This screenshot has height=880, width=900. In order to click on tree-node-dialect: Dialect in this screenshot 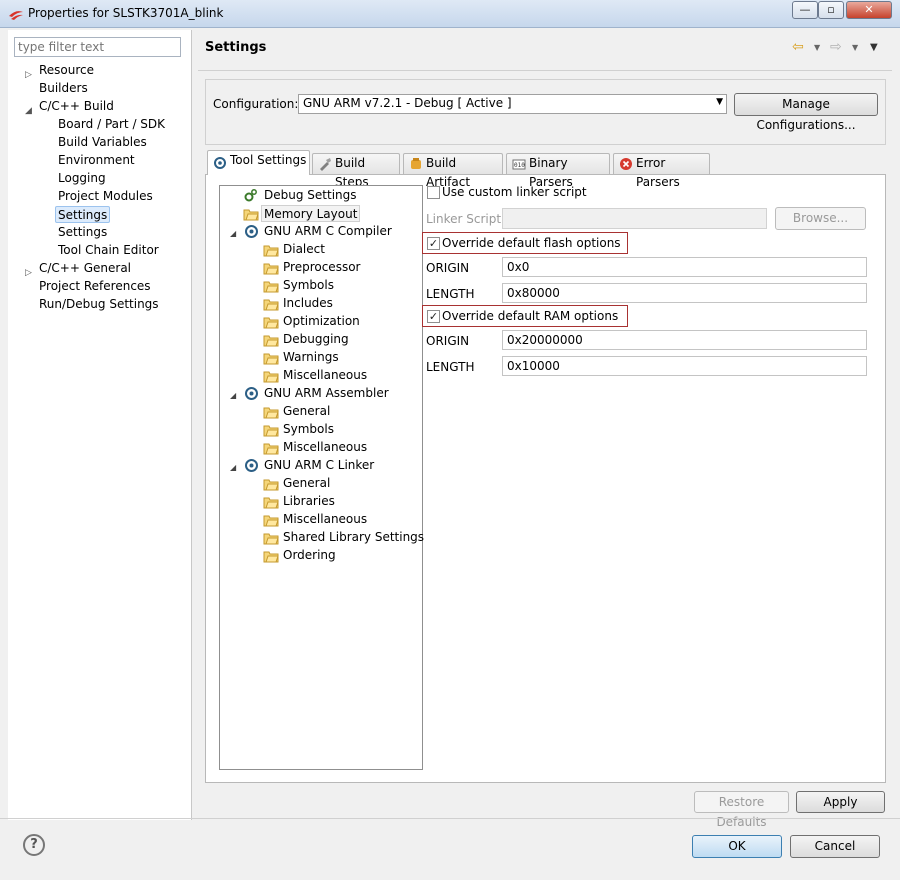, I will do `click(304, 249)`.